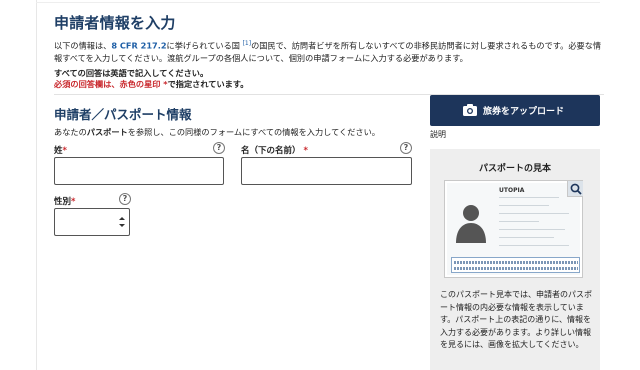 The height and width of the screenshot is (370, 640). I want to click on upload-passport-button: 旅券をアップロード, so click(515, 110).